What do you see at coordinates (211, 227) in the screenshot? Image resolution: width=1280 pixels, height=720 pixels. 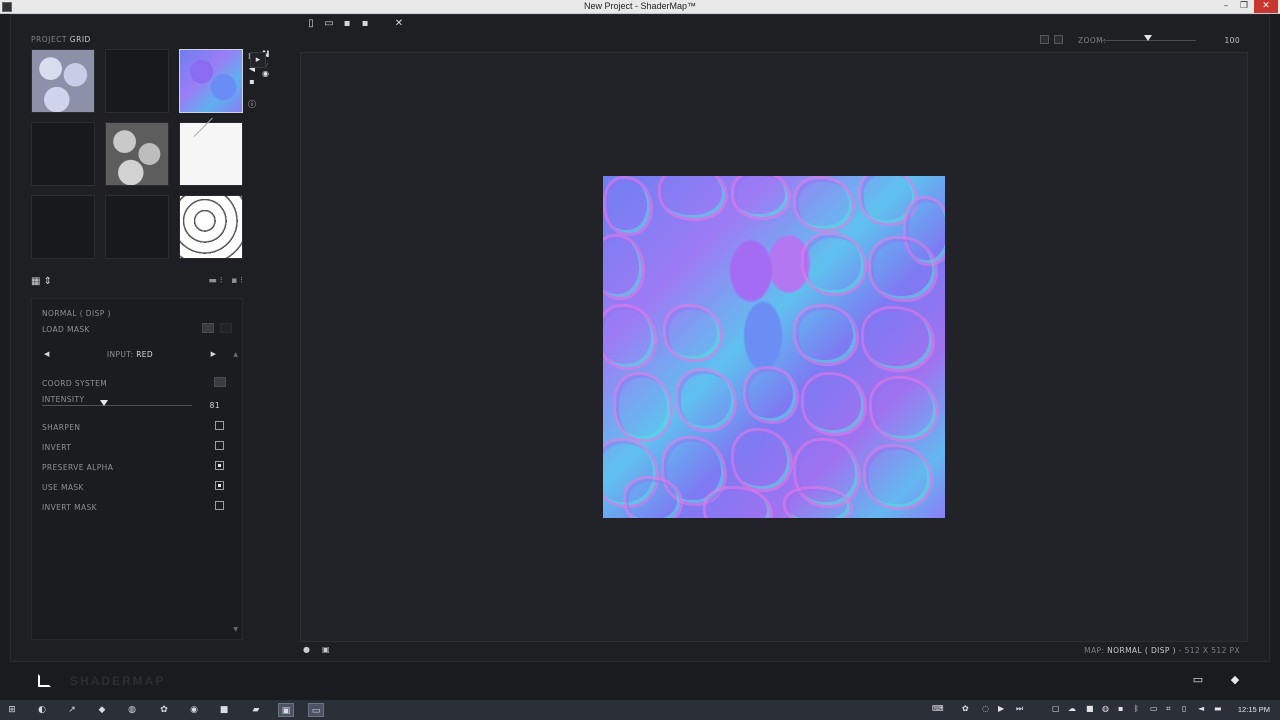 I see `grid-cell-edge-map` at bounding box center [211, 227].